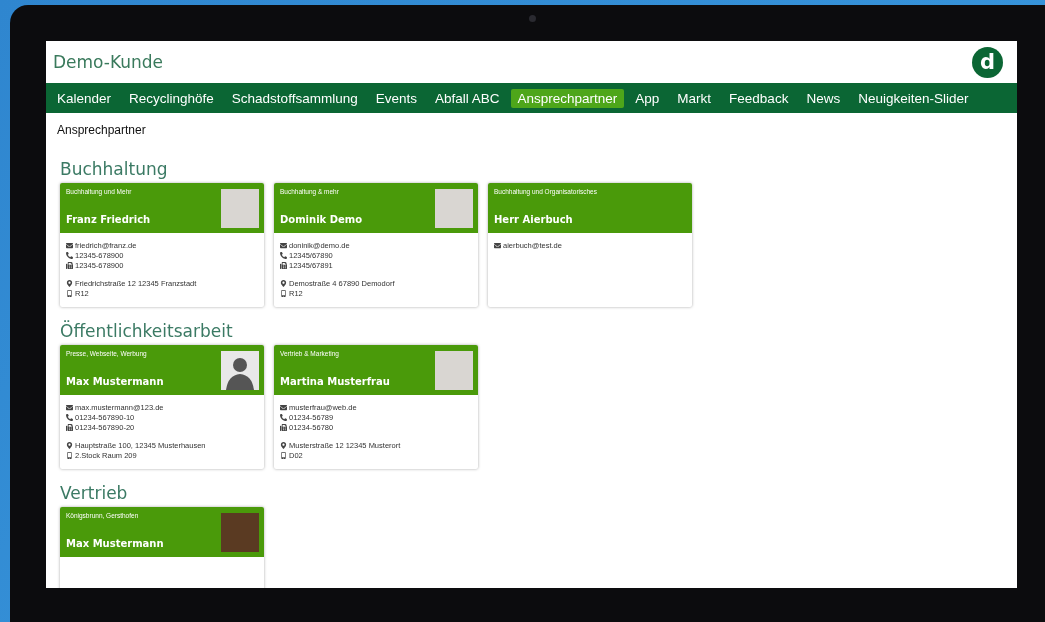  Describe the element at coordinates (114, 169) in the screenshot. I see `section-title: Buchhaltung` at that location.